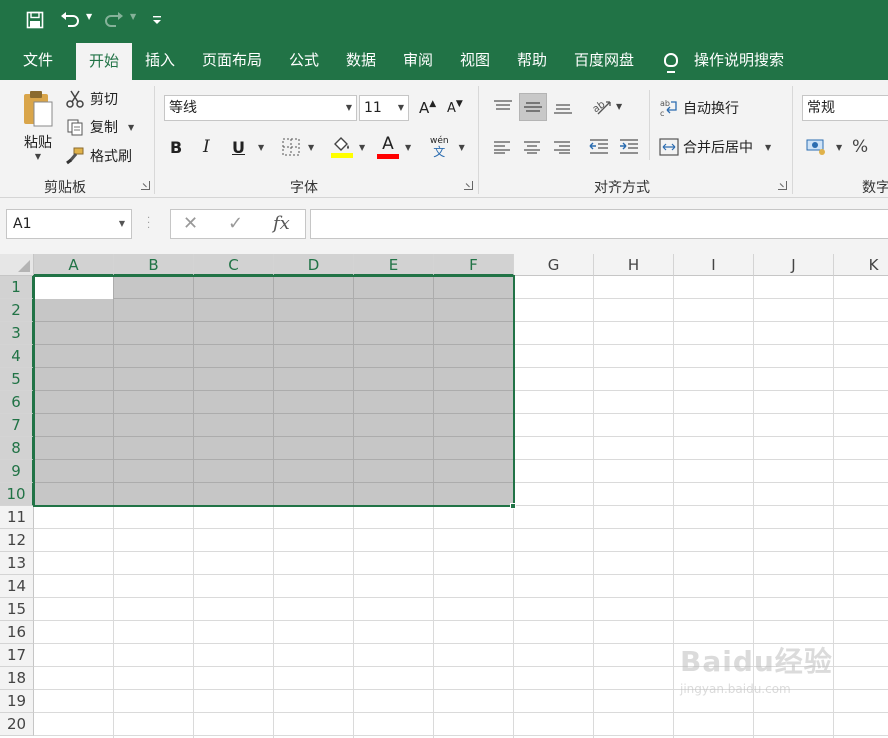 The width and height of the screenshot is (888, 738). What do you see at coordinates (782, 185) in the screenshot?
I see `alignment-launcher-icon` at bounding box center [782, 185].